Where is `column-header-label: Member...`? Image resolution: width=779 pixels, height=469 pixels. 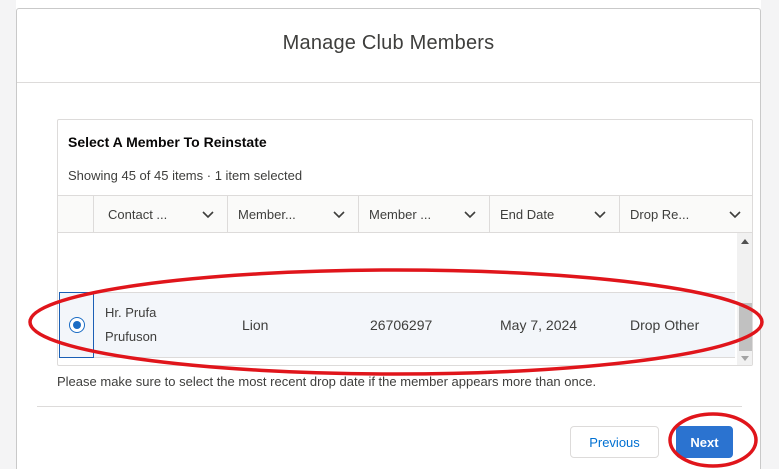 column-header-label: Member... is located at coordinates (267, 214).